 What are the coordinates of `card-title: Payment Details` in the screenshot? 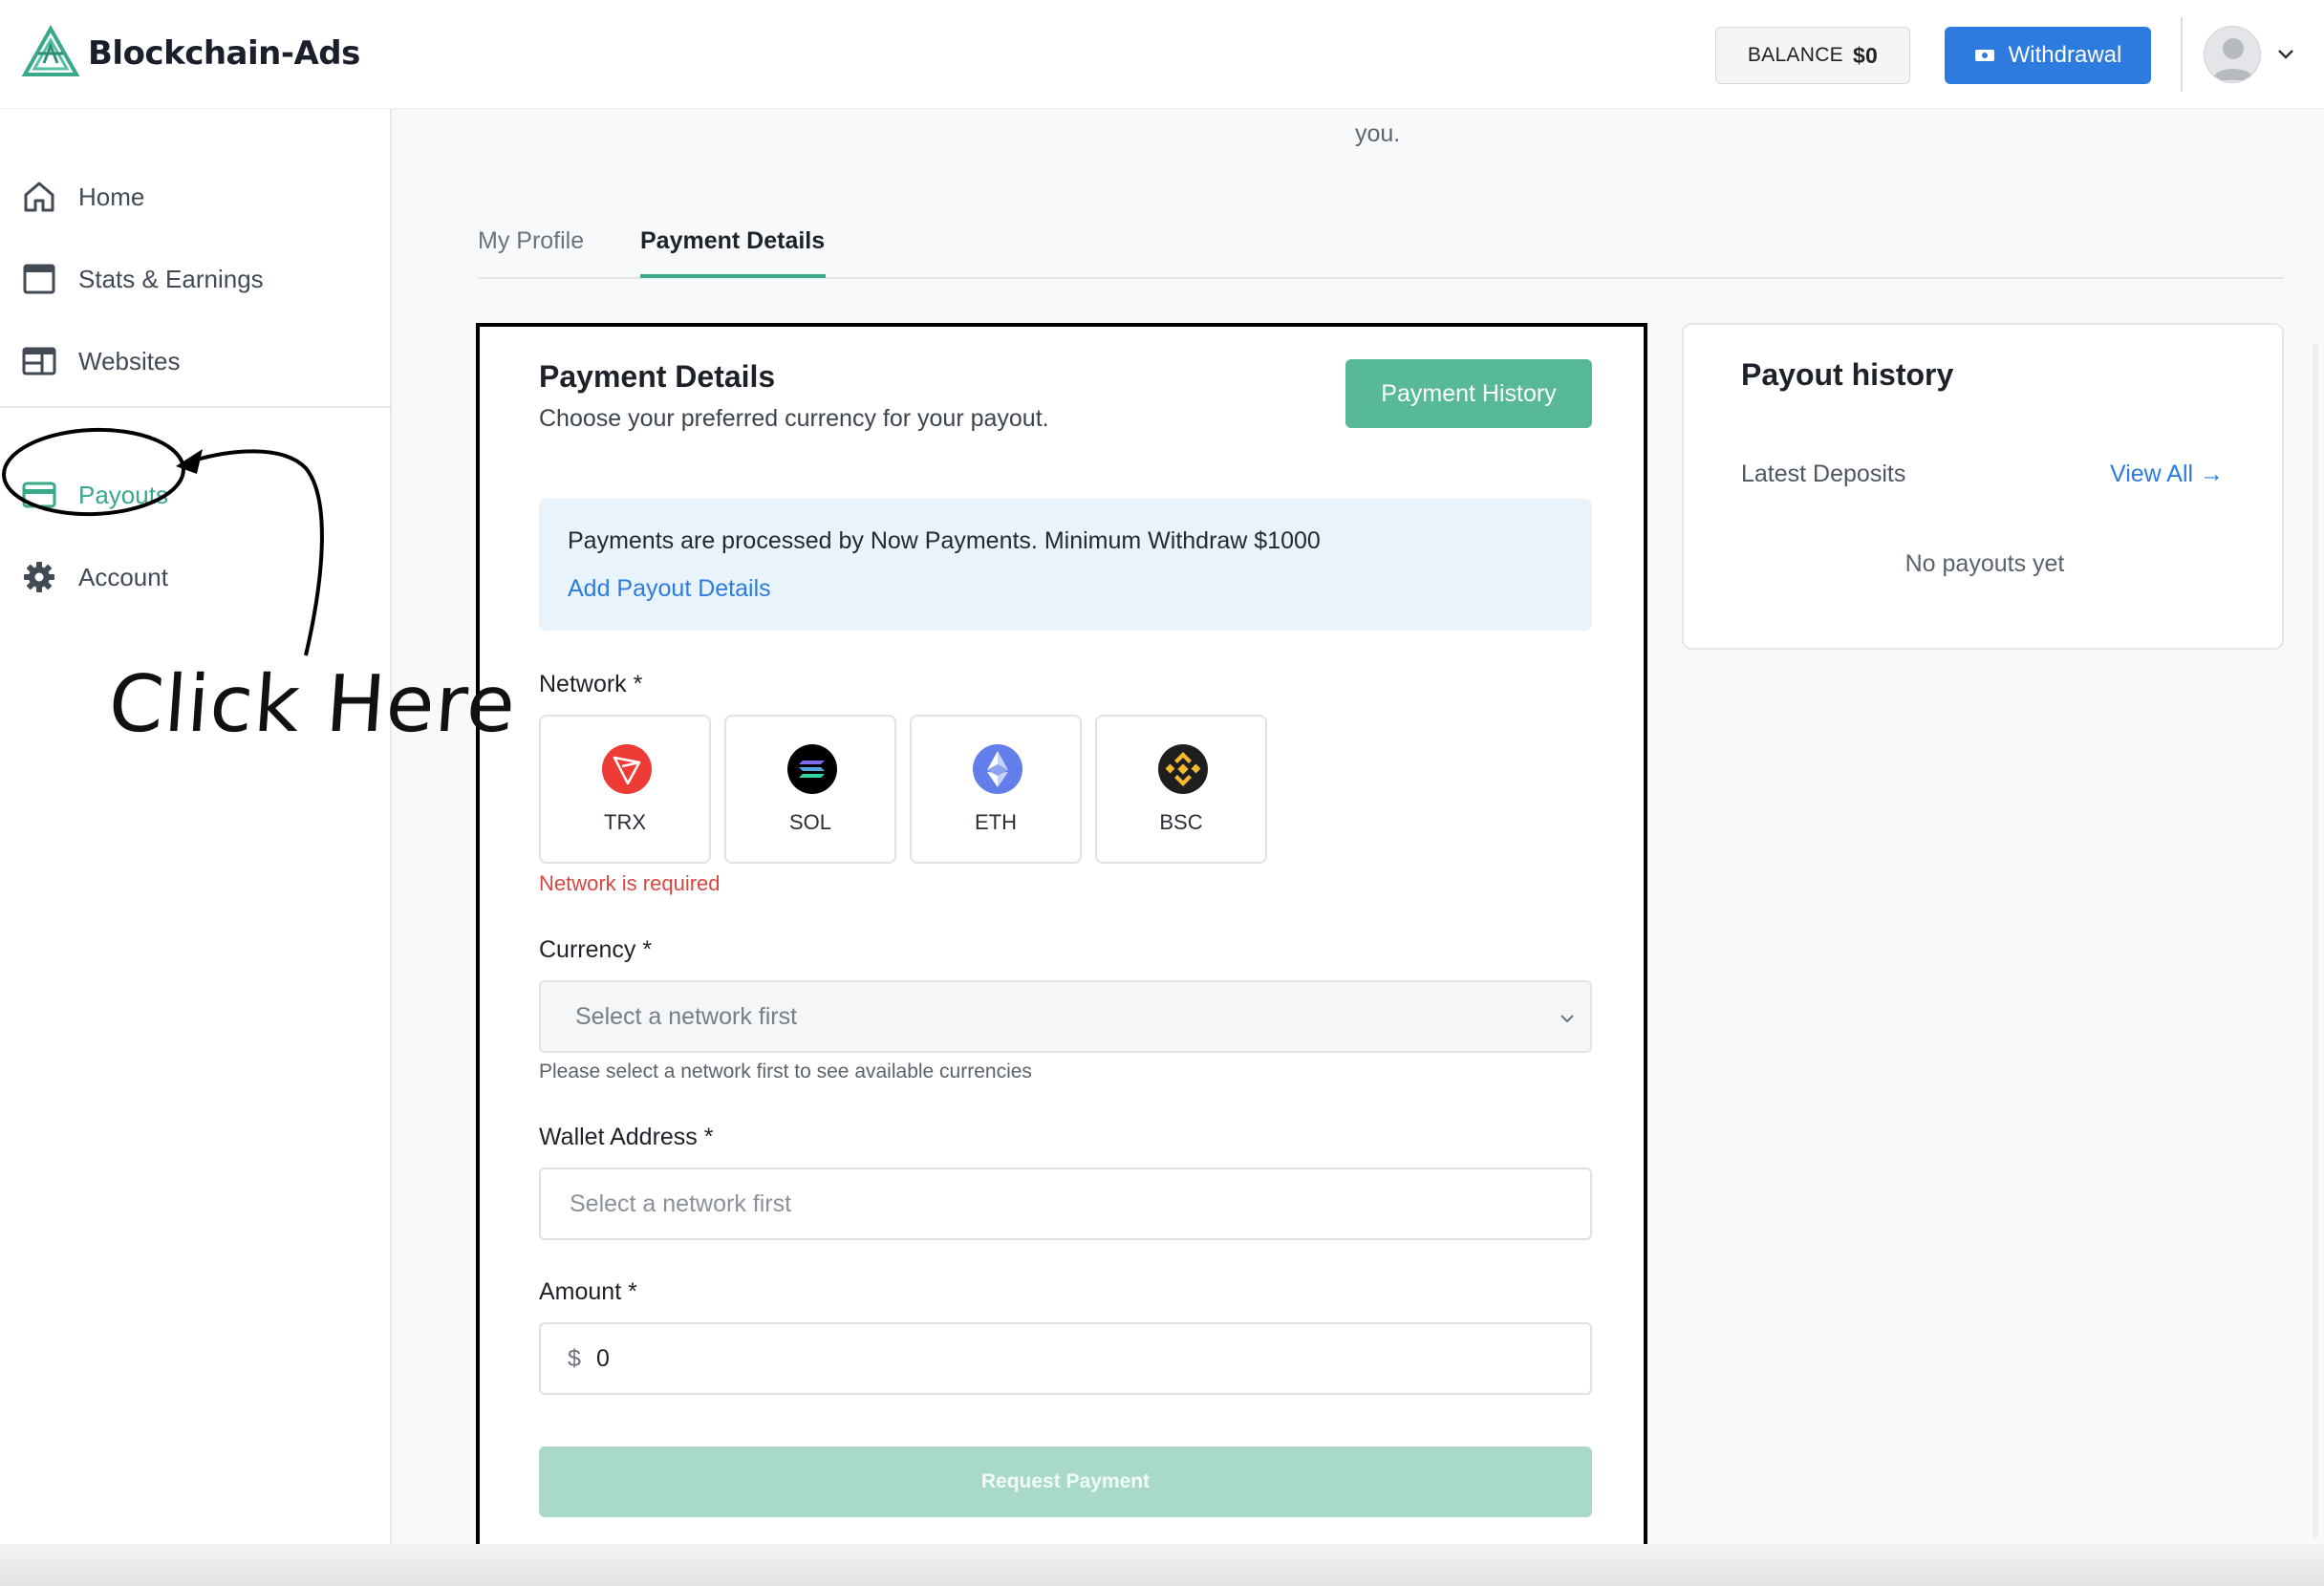 It's located at (657, 376).